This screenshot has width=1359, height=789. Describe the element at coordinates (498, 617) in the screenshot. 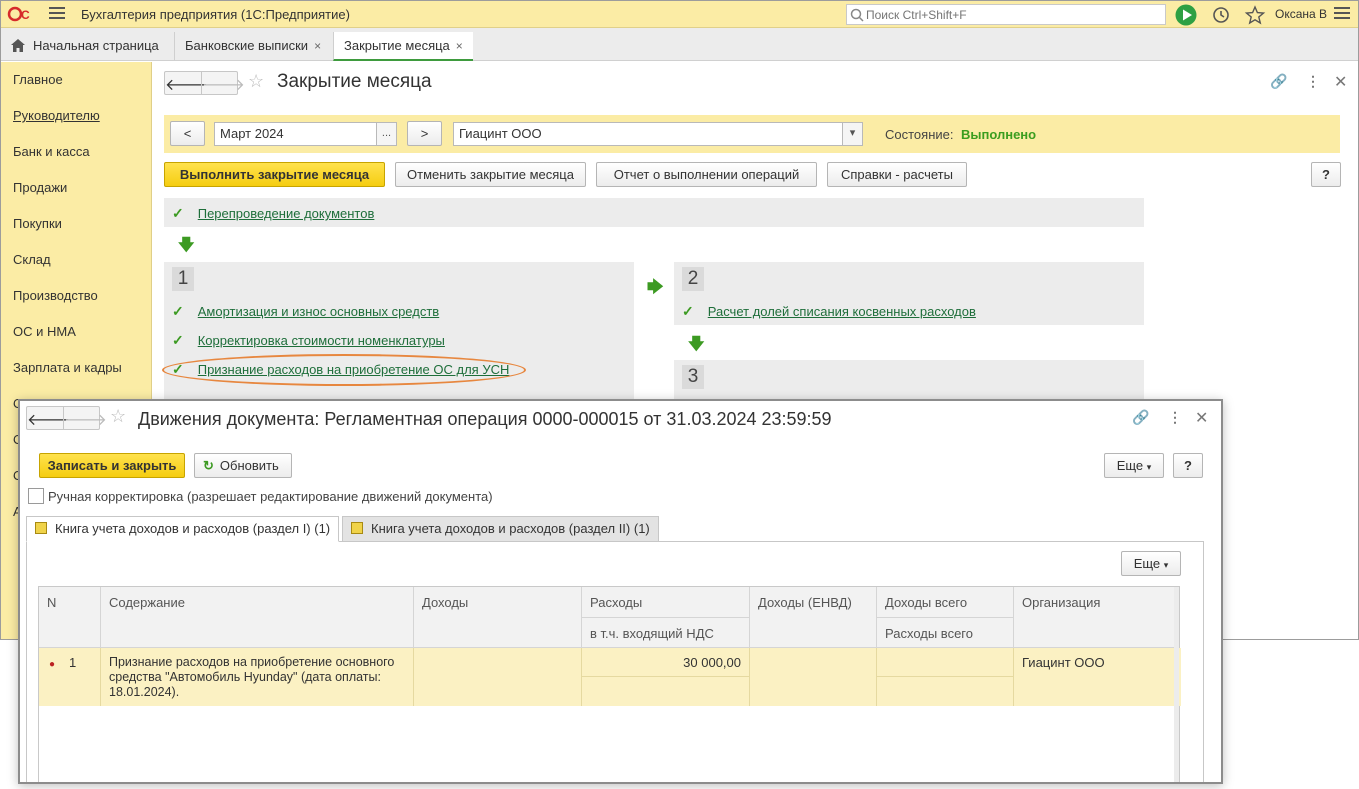

I see `column-header-income: Доходы` at that location.